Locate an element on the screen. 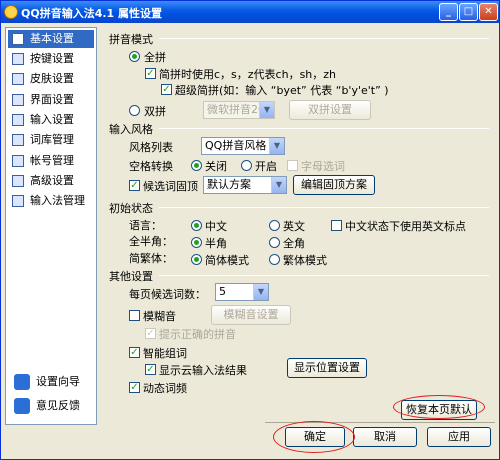  sidebar-item-input: 输入设置 is located at coordinates (51, 120).